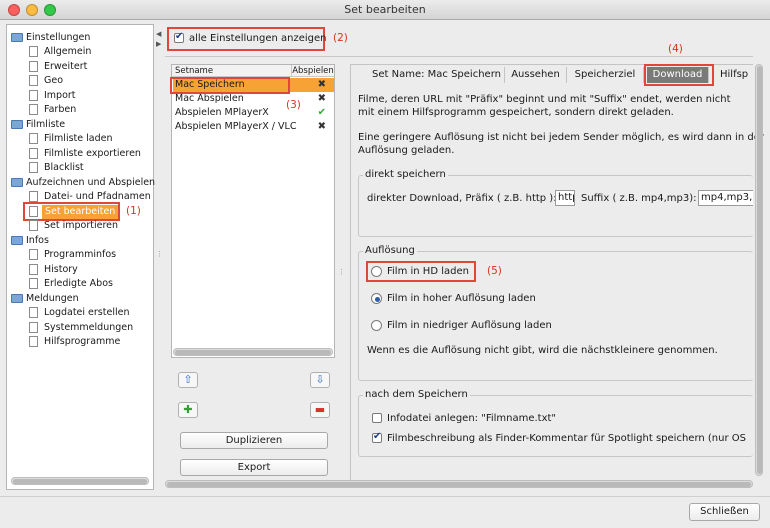 This screenshot has height=528, width=770. What do you see at coordinates (230, 85) in the screenshot?
I see `selected-set-highlight` at bounding box center [230, 85].